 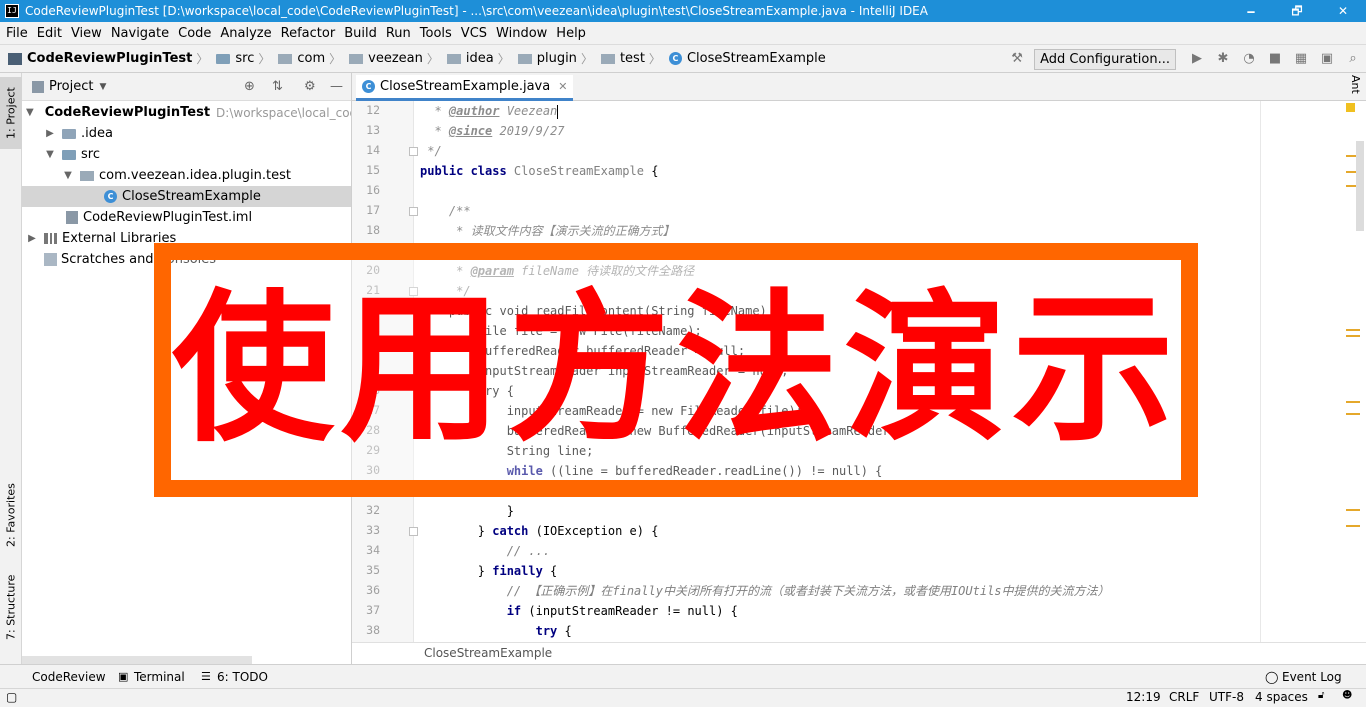 What do you see at coordinates (1251, 11) in the screenshot?
I see `minimize-button: 🗕` at bounding box center [1251, 11].